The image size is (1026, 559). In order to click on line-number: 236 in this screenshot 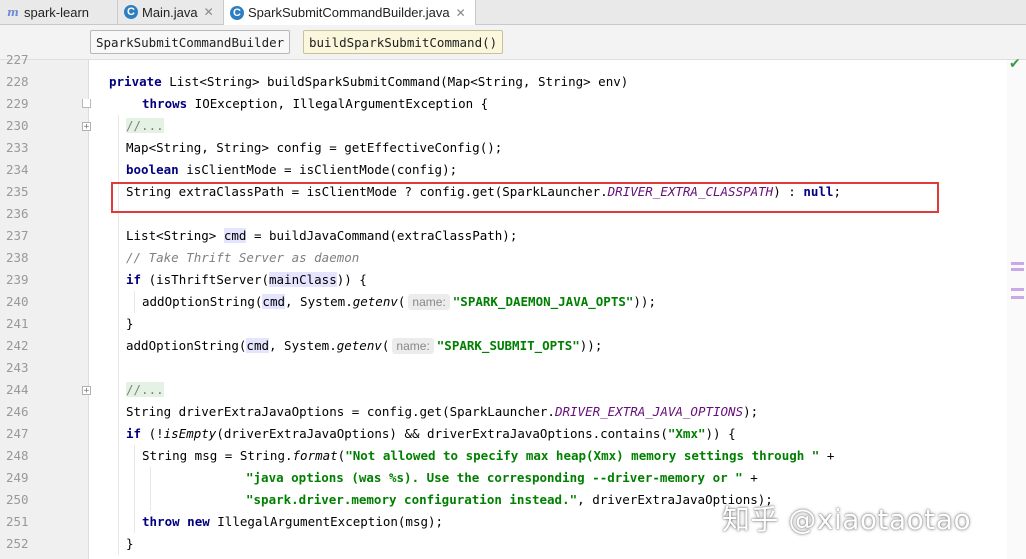, I will do `click(17, 213)`.